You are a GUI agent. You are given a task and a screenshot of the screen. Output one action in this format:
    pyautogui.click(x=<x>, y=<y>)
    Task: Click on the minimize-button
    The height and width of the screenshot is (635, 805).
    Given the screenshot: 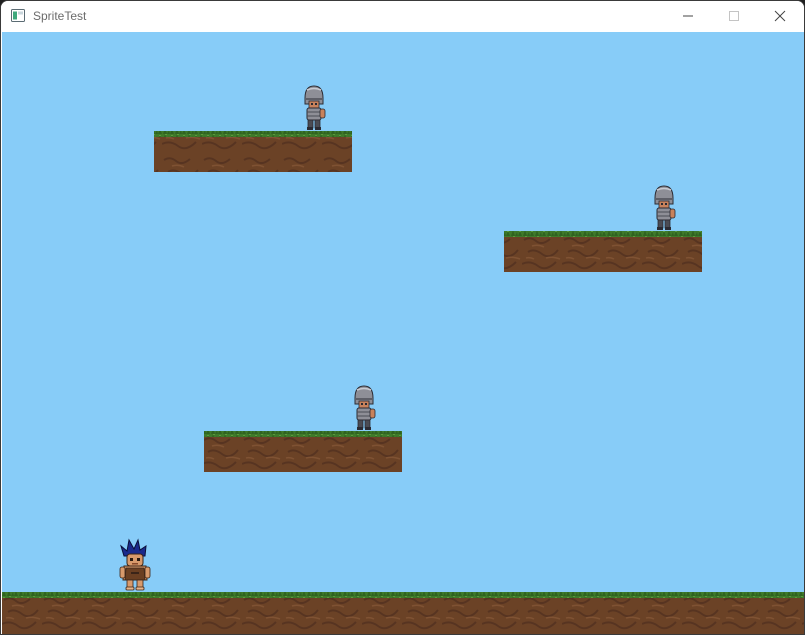 What is the action you would take?
    pyautogui.click(x=688, y=16)
    